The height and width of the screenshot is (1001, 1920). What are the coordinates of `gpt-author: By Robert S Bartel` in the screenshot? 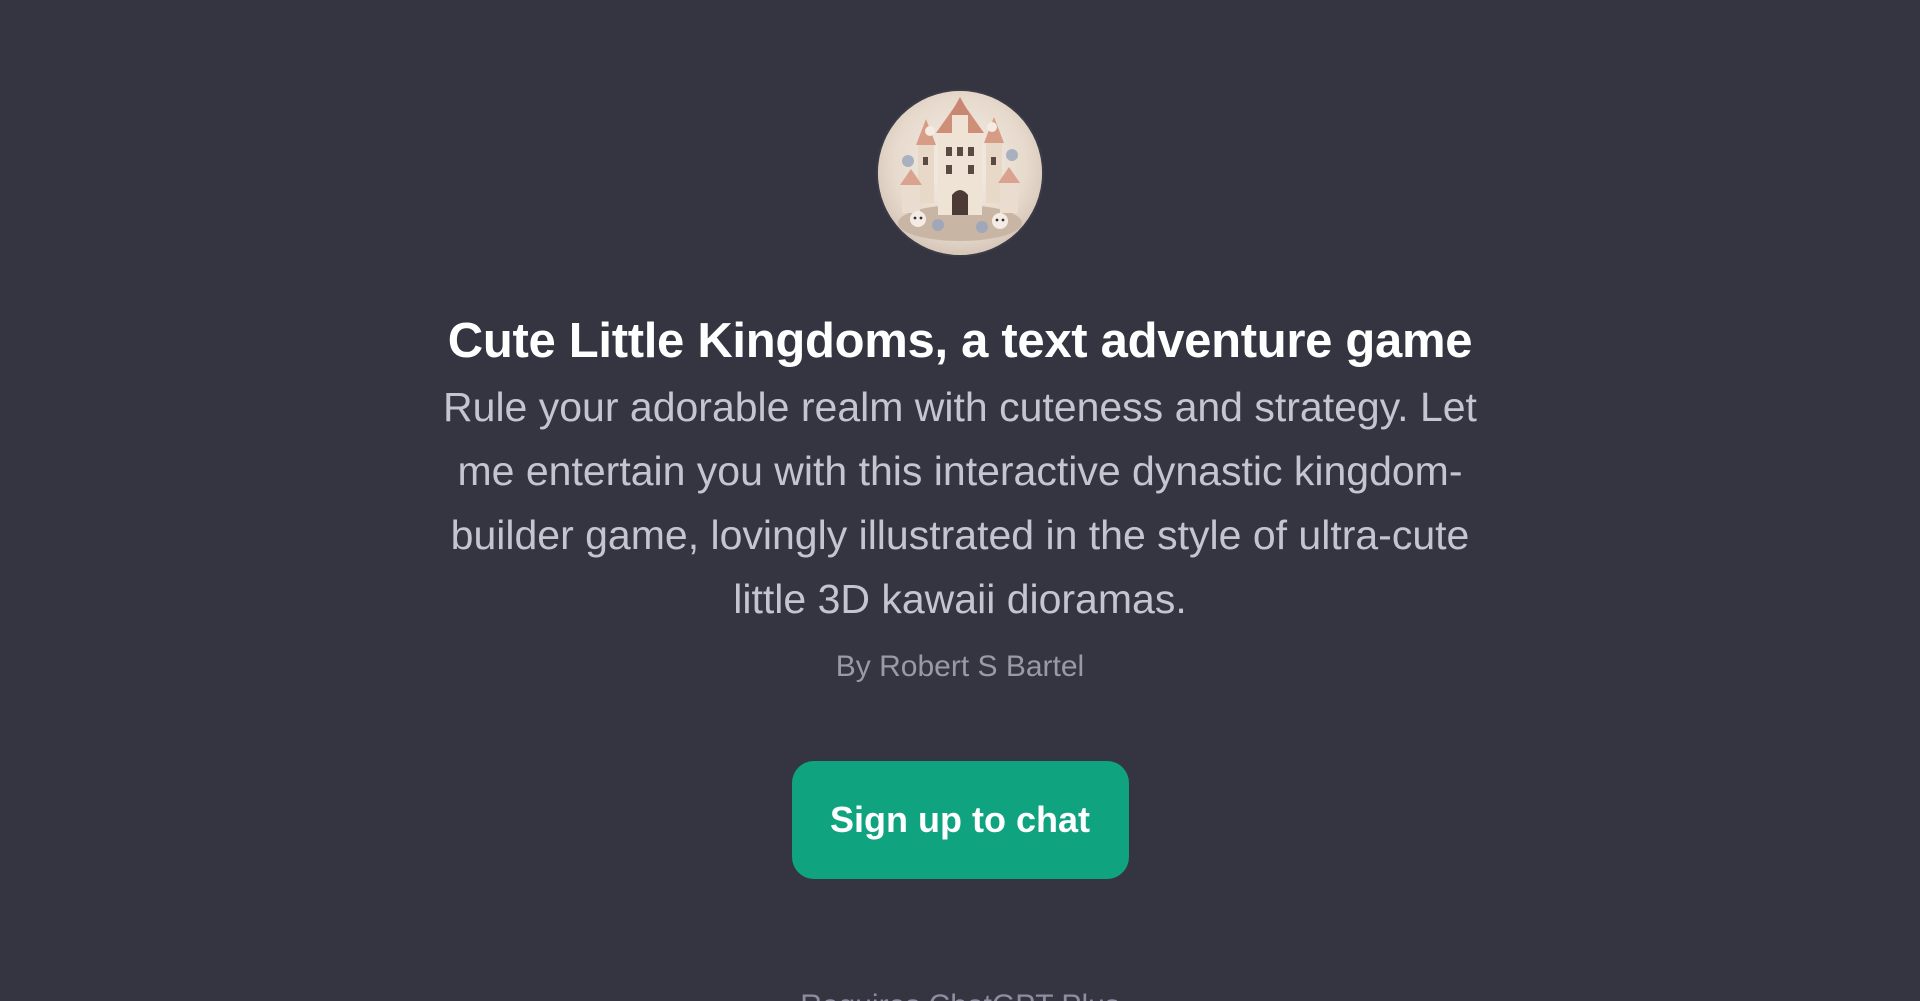 It's located at (960, 666).